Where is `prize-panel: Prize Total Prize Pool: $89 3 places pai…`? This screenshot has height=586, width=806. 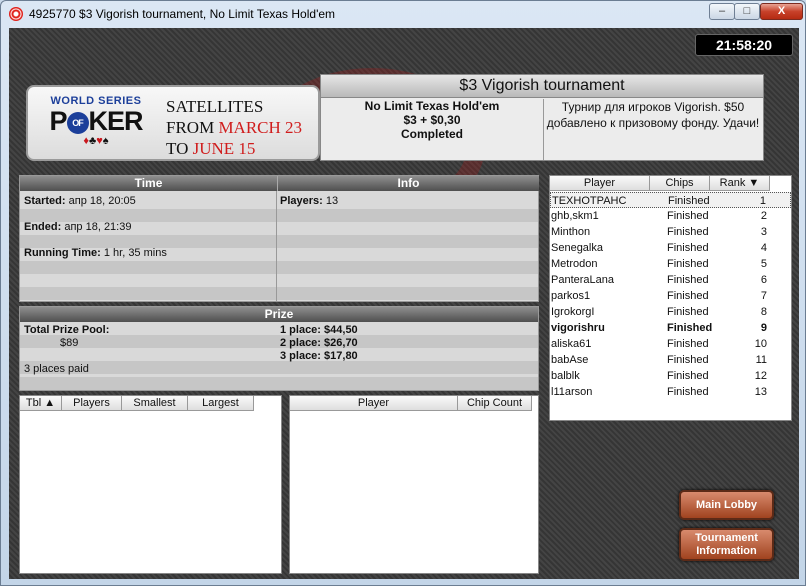
prize-panel: Prize Total Prize Pool: $89 3 places pai… is located at coordinates (279, 348).